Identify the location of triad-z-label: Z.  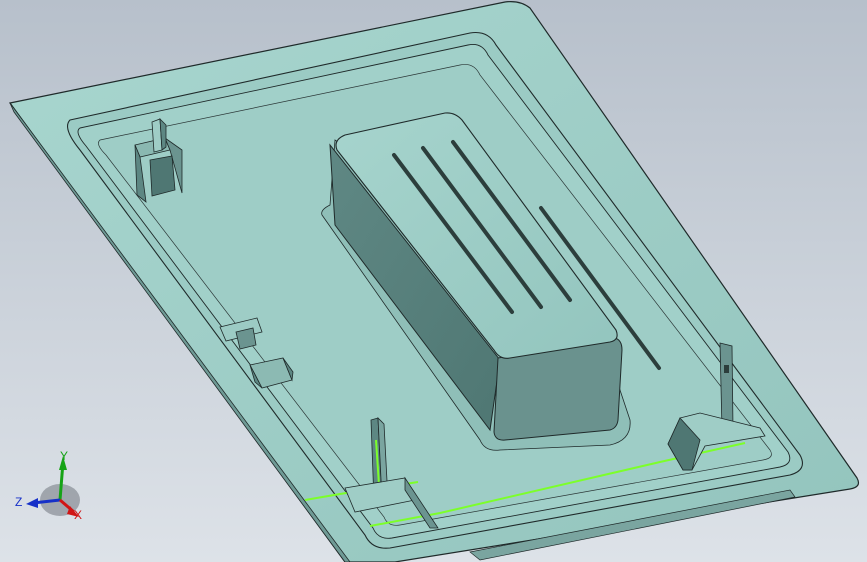
(18, 502).